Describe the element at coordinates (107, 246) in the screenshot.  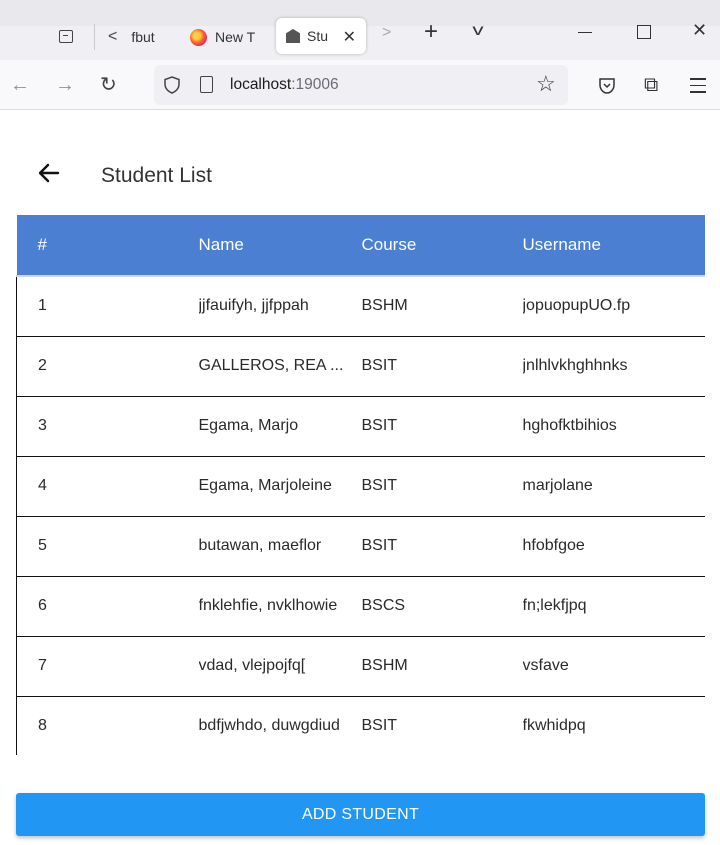
I see `column-header-number: #` at that location.